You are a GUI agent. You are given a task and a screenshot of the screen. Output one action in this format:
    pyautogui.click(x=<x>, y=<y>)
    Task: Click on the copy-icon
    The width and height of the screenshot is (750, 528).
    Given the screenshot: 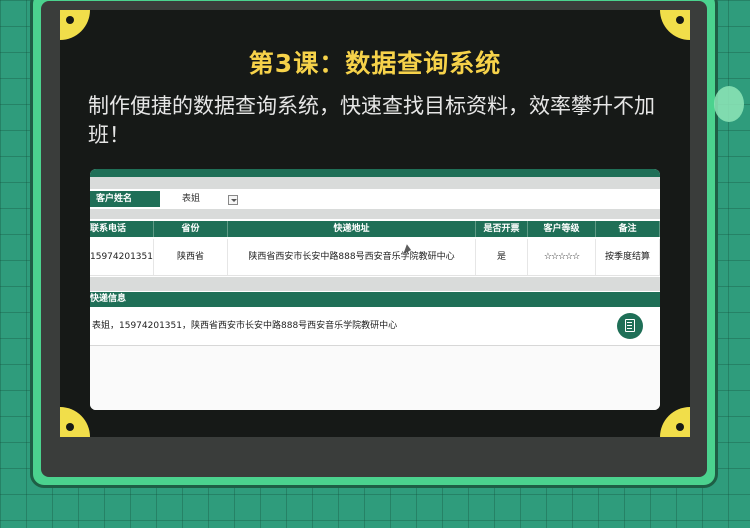 What is the action you would take?
    pyautogui.click(x=630, y=325)
    